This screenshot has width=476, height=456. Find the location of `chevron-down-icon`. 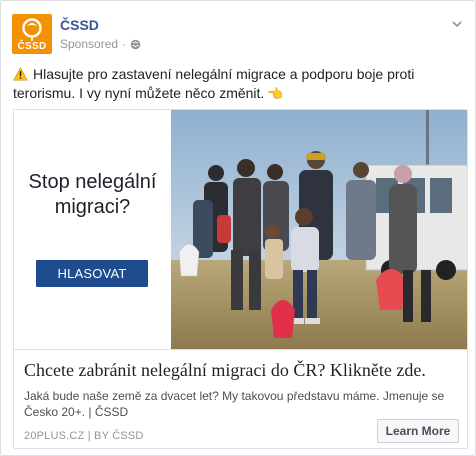

chevron-down-icon is located at coordinates (457, 24).